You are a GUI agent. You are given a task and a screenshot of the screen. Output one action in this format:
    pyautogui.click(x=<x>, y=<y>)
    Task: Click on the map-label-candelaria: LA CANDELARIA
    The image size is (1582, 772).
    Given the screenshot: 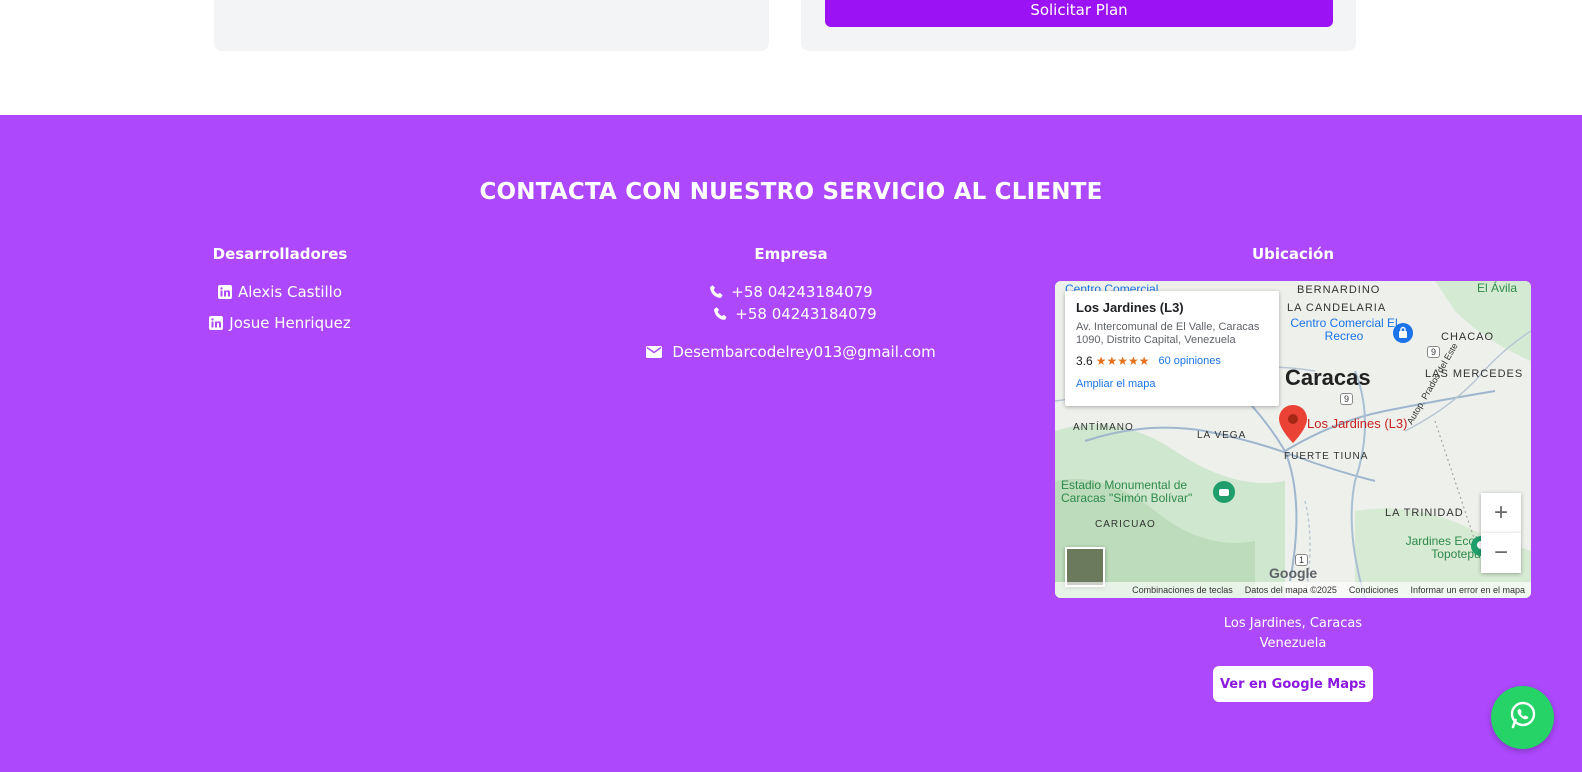 What is the action you would take?
    pyautogui.click(x=1337, y=308)
    